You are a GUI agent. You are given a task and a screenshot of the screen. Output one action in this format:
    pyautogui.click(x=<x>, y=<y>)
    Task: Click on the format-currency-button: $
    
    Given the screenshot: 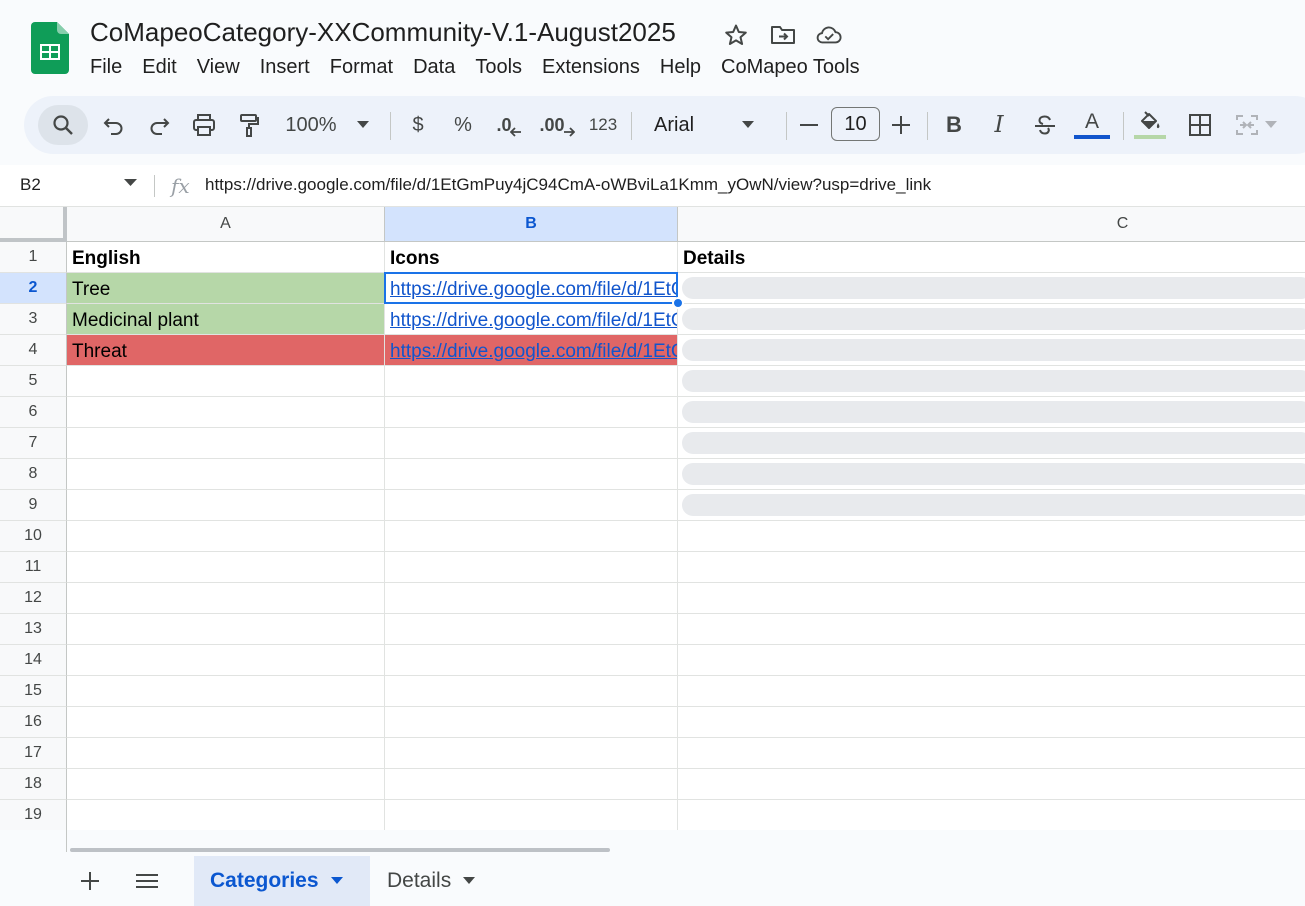 What is the action you would take?
    pyautogui.click(x=418, y=125)
    